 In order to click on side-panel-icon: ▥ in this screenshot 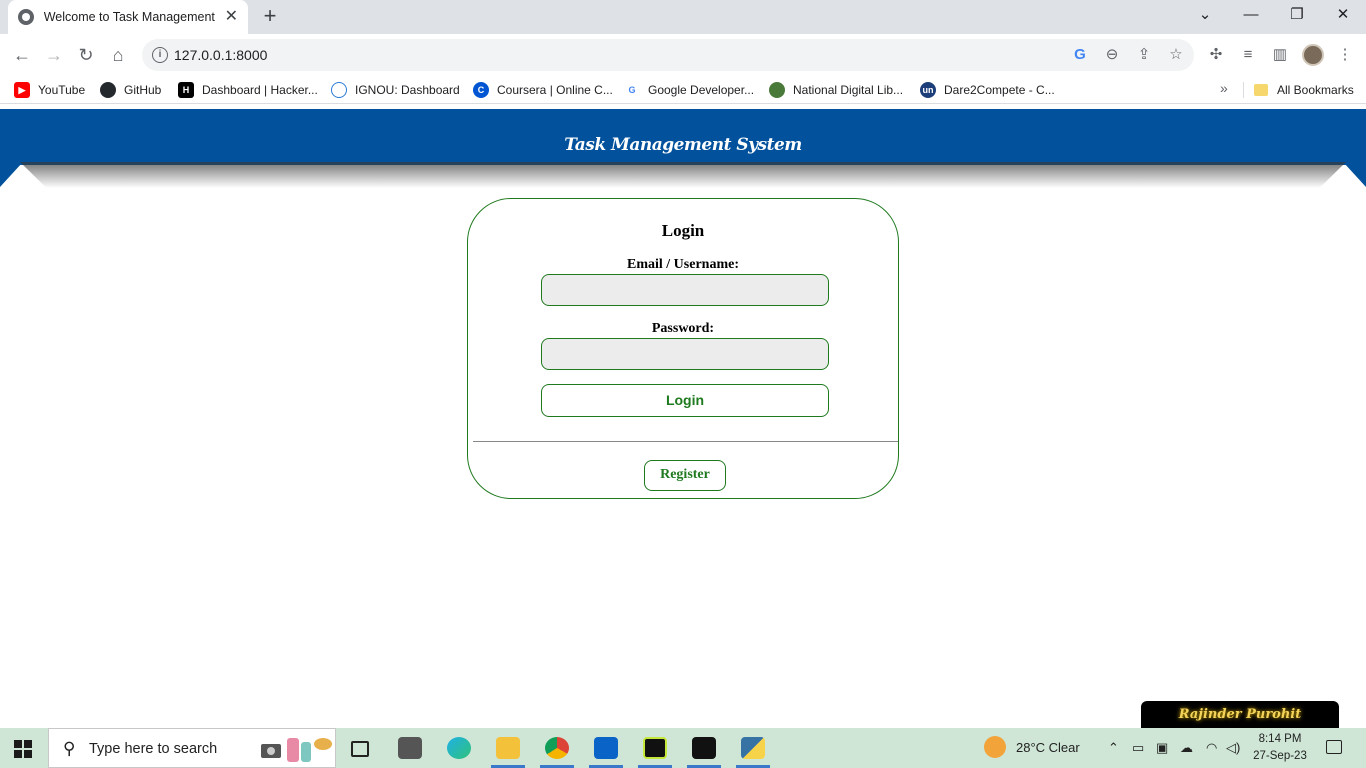, I will do `click(1280, 55)`.